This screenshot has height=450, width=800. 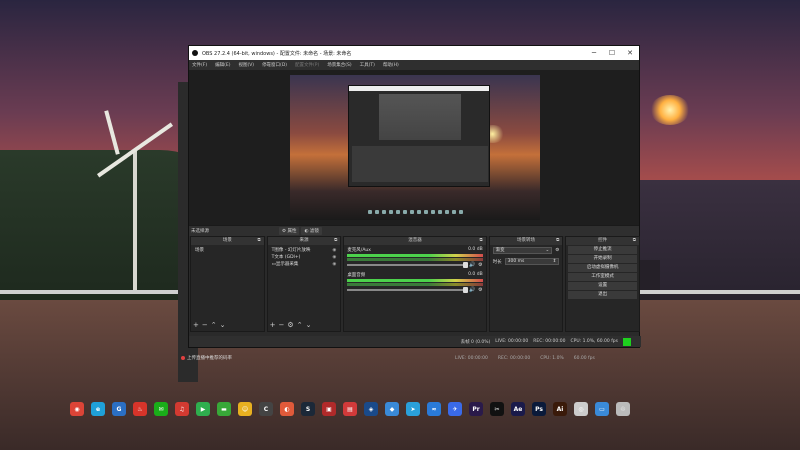 I want to click on app8-icon: ▤, so click(x=350, y=409).